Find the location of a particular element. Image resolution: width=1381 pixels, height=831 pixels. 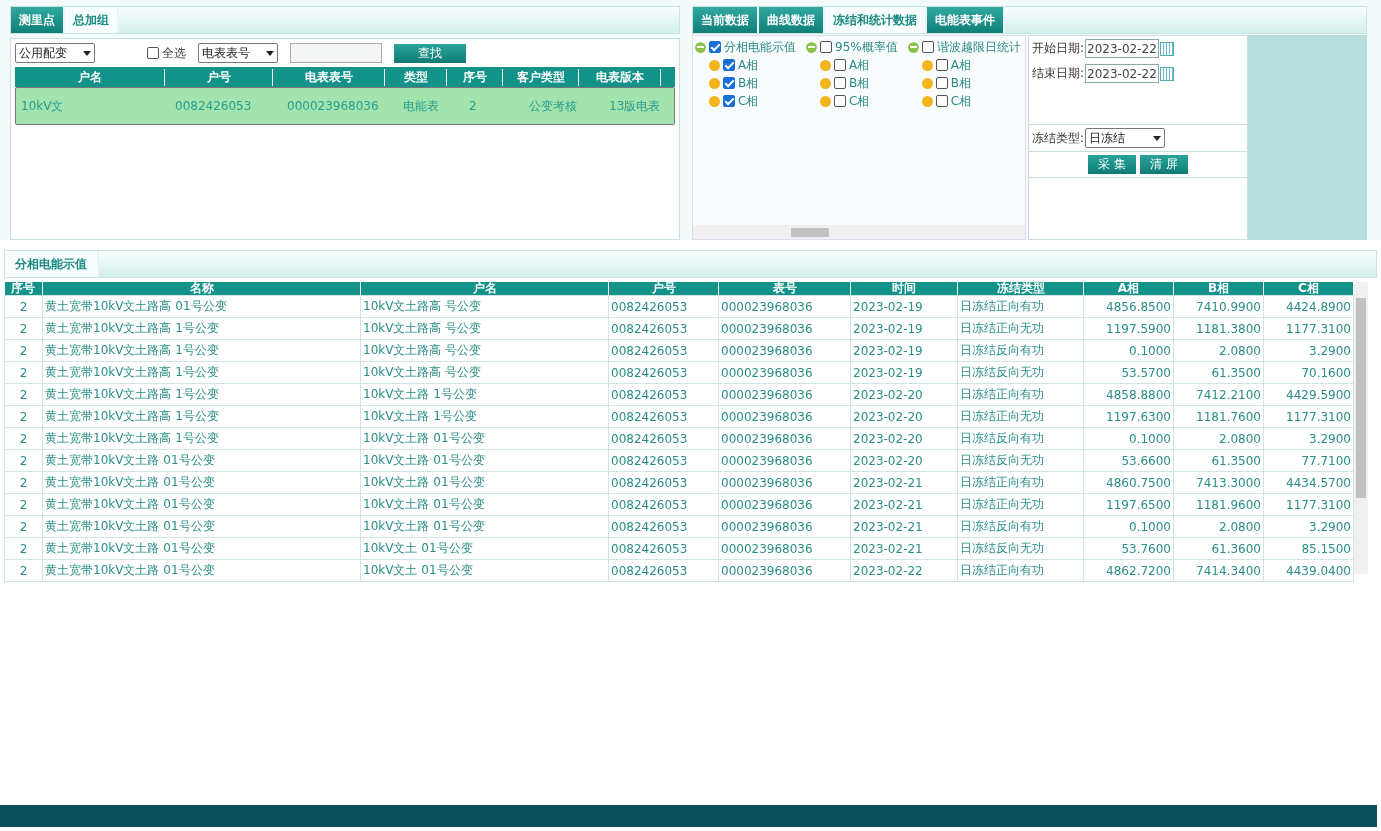

table-cell: 4434.5700 is located at coordinates (1318, 482).